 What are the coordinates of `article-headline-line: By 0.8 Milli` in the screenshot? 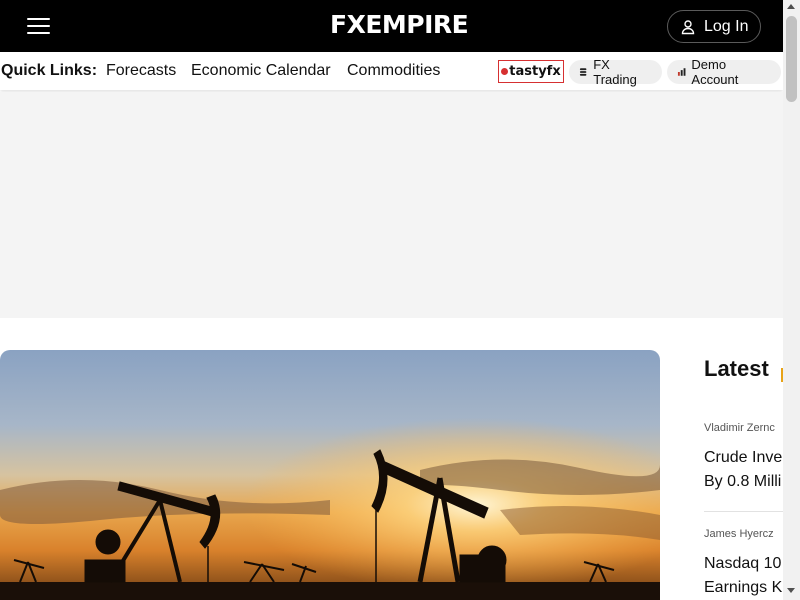 It's located at (742, 482).